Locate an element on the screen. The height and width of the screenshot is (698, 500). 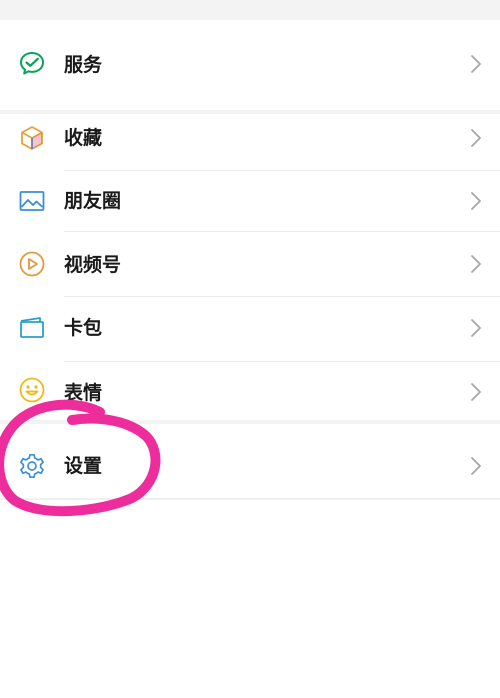
smiley-icon is located at coordinates (32, 390).